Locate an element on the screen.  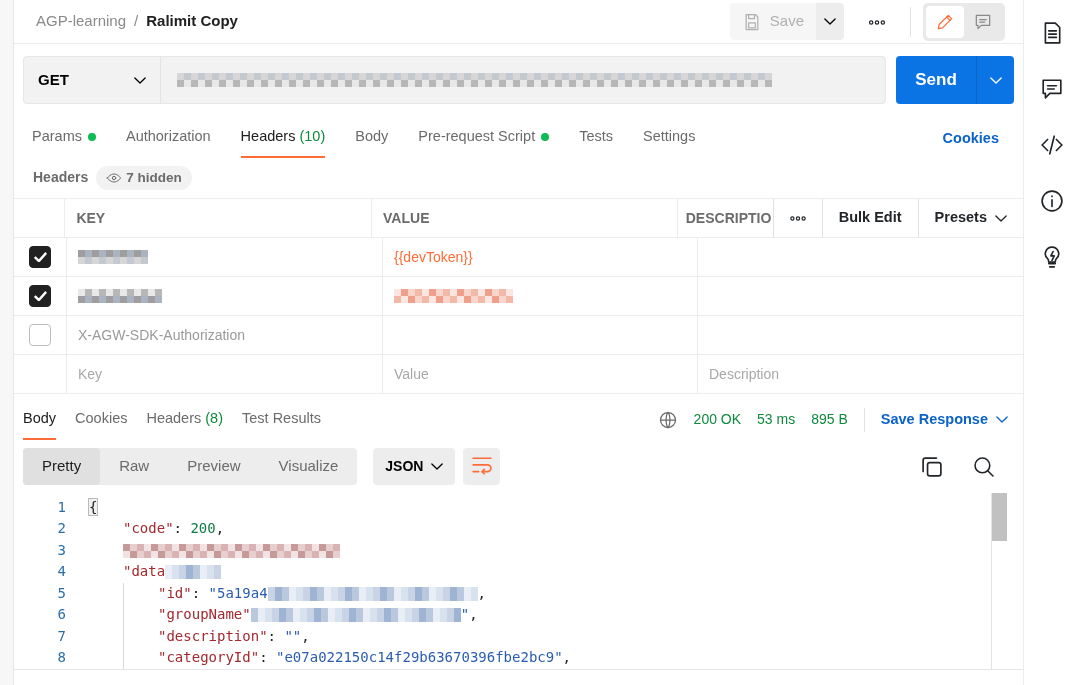
cookies-link: Cookies is located at coordinates (970, 142).